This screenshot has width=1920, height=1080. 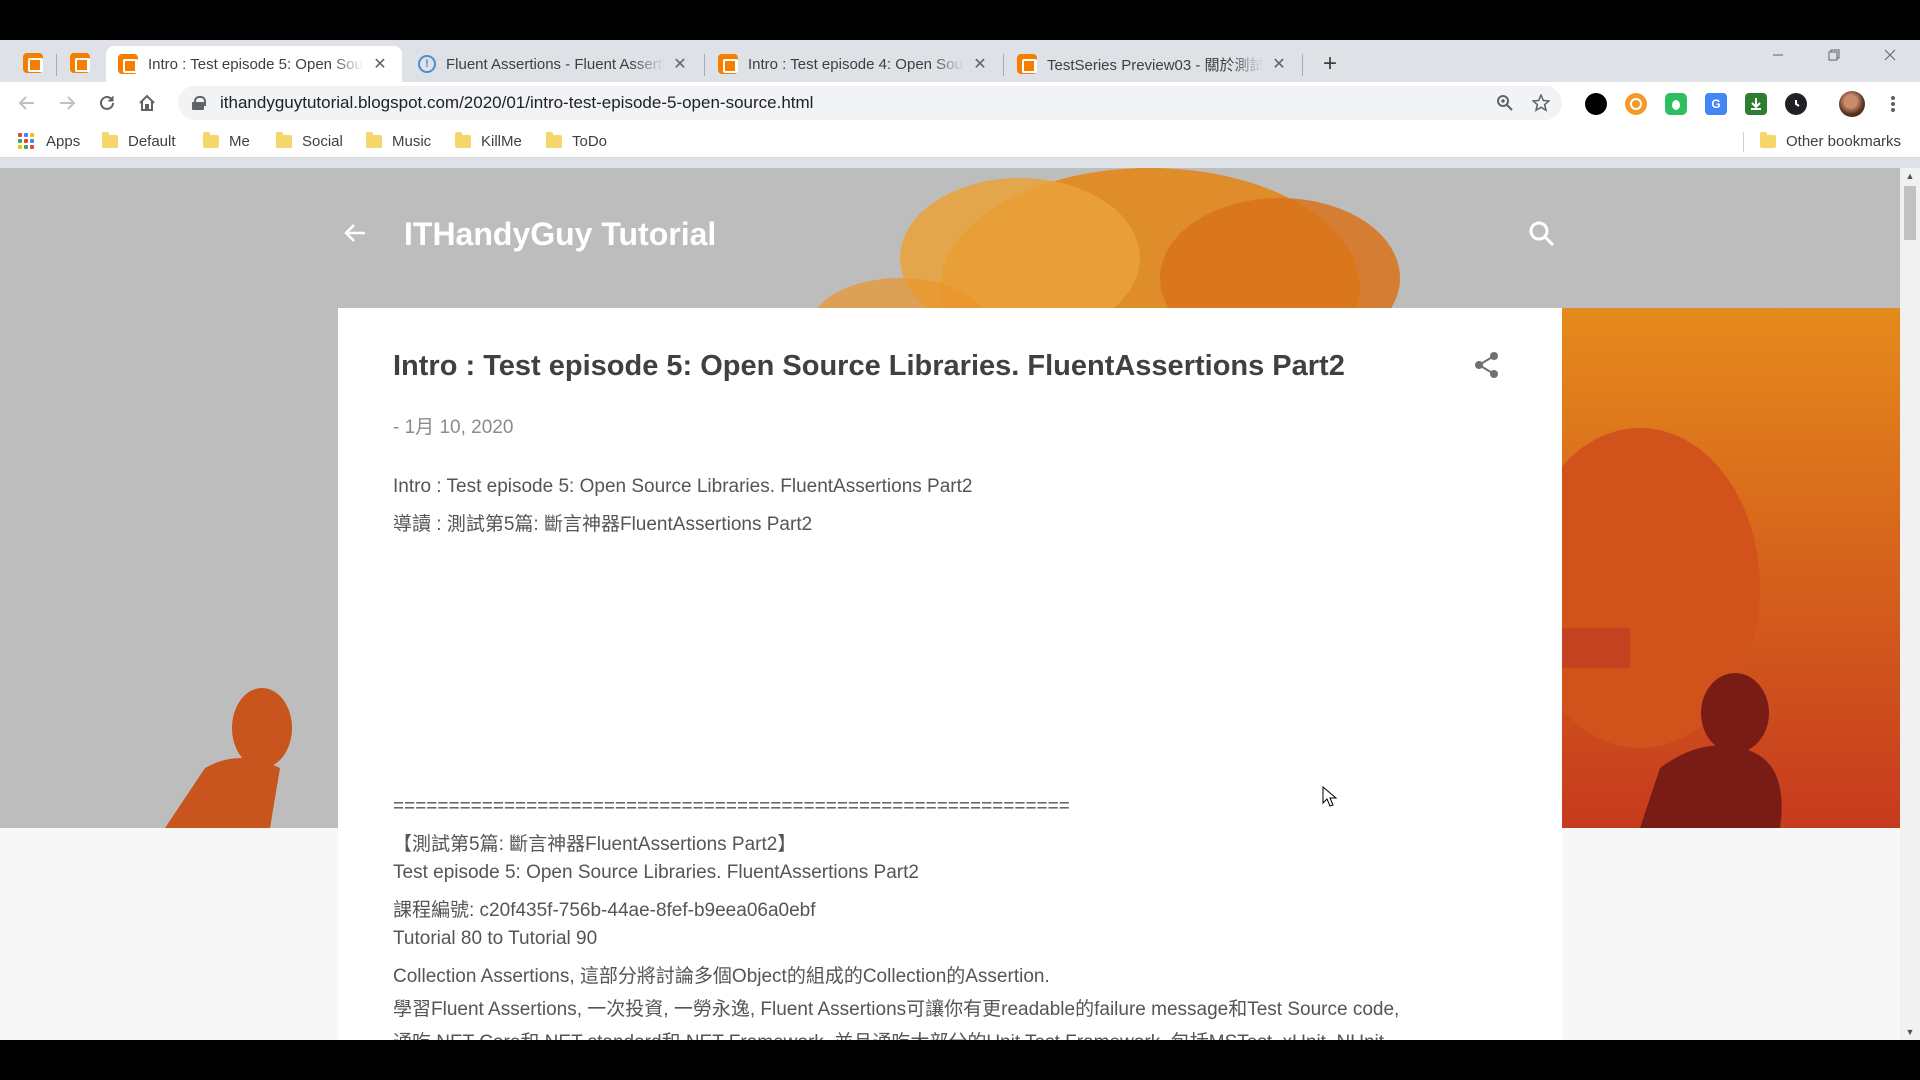 I want to click on search-icon, so click(x=1542, y=234).